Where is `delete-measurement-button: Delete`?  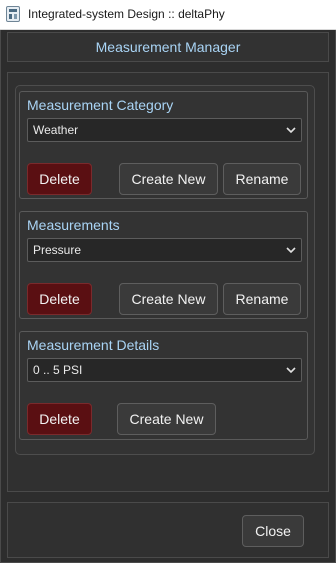
delete-measurement-button: Delete is located at coordinates (59, 299).